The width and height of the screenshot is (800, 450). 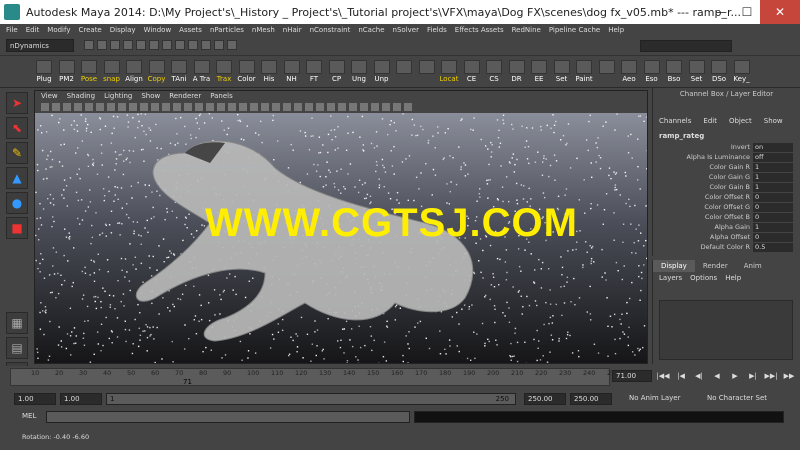 What do you see at coordinates (562, 73) in the screenshot?
I see `shelf-button-23: Set` at bounding box center [562, 73].